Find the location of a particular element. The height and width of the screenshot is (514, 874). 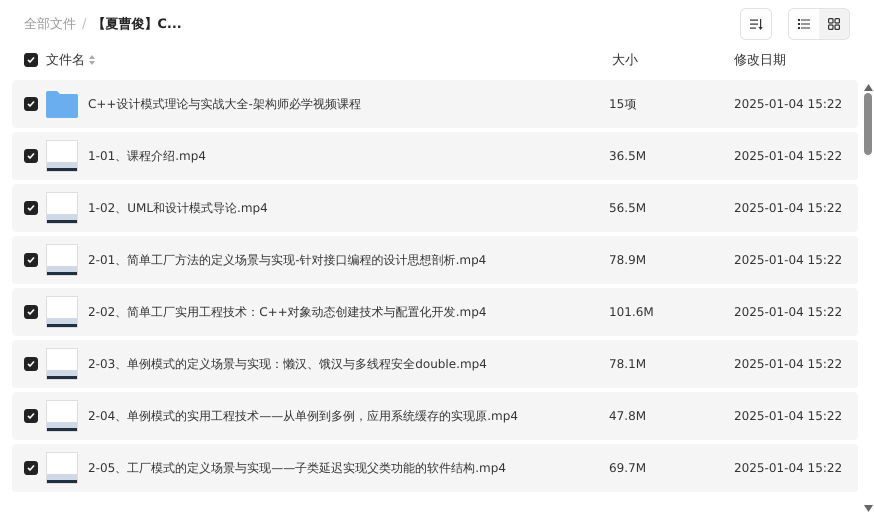

sort-button is located at coordinates (756, 24).